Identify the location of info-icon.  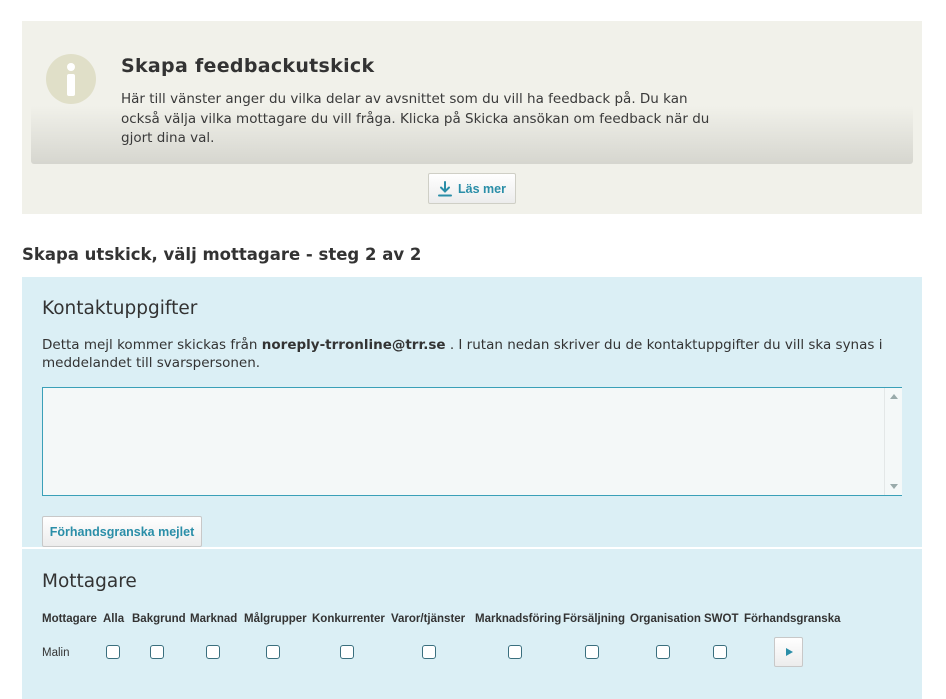
(71, 79).